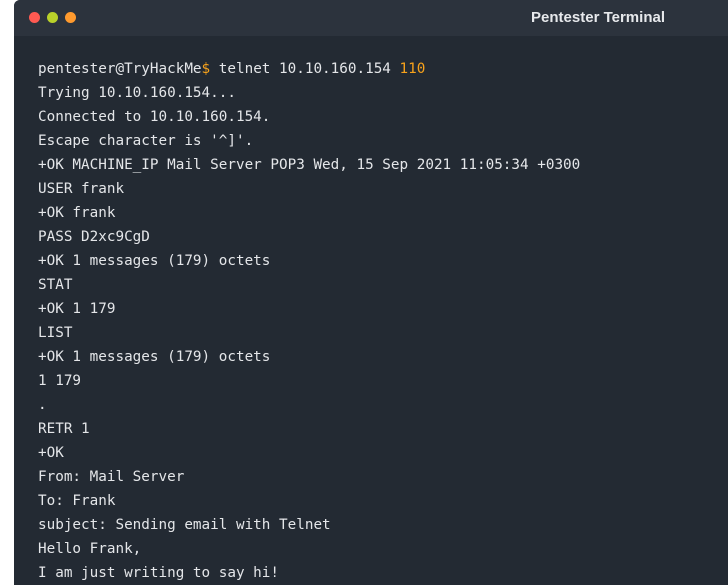 Image resolution: width=728 pixels, height=585 pixels. What do you see at coordinates (64, 429) in the screenshot?
I see `output-line: RETR 1` at bounding box center [64, 429].